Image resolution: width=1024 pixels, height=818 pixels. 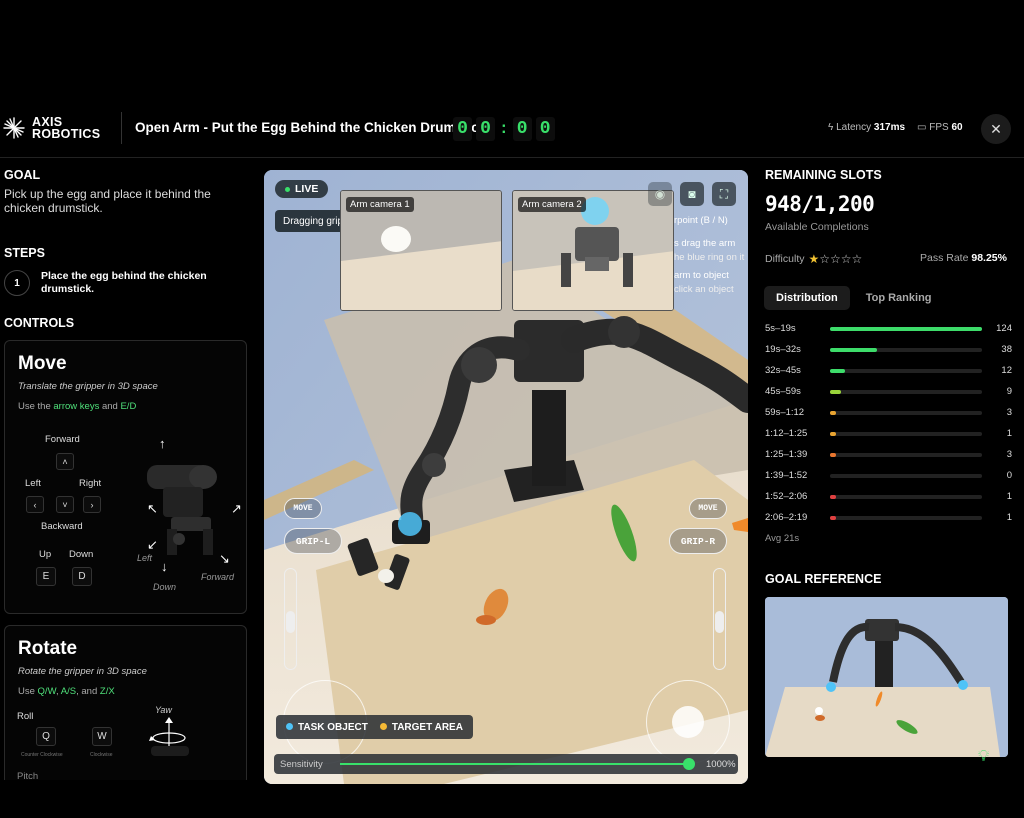 What do you see at coordinates (101, 755) in the screenshot?
I see `w-caption: Clockwise` at bounding box center [101, 755].